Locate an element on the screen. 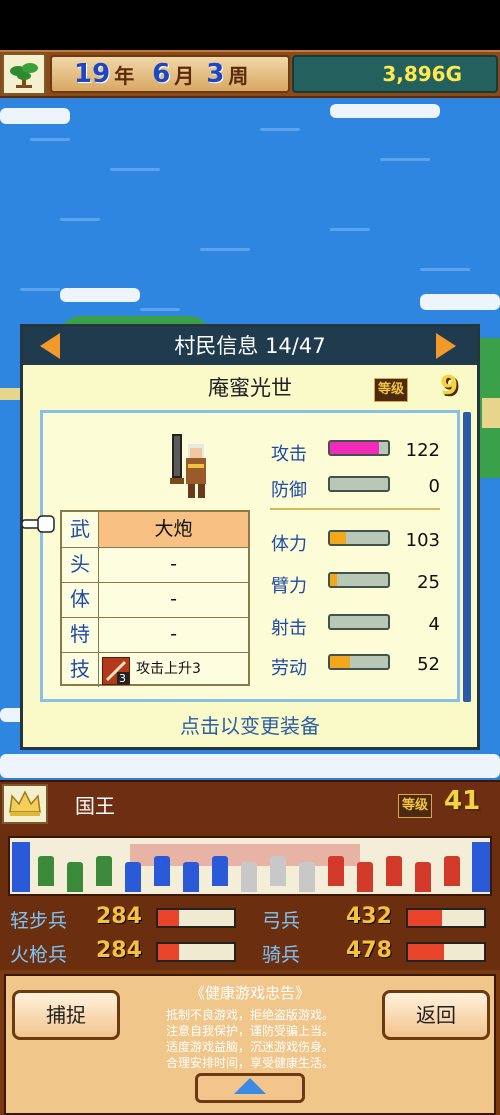 The height and width of the screenshot is (1115, 500). equip-category: 技 is located at coordinates (80, 669).